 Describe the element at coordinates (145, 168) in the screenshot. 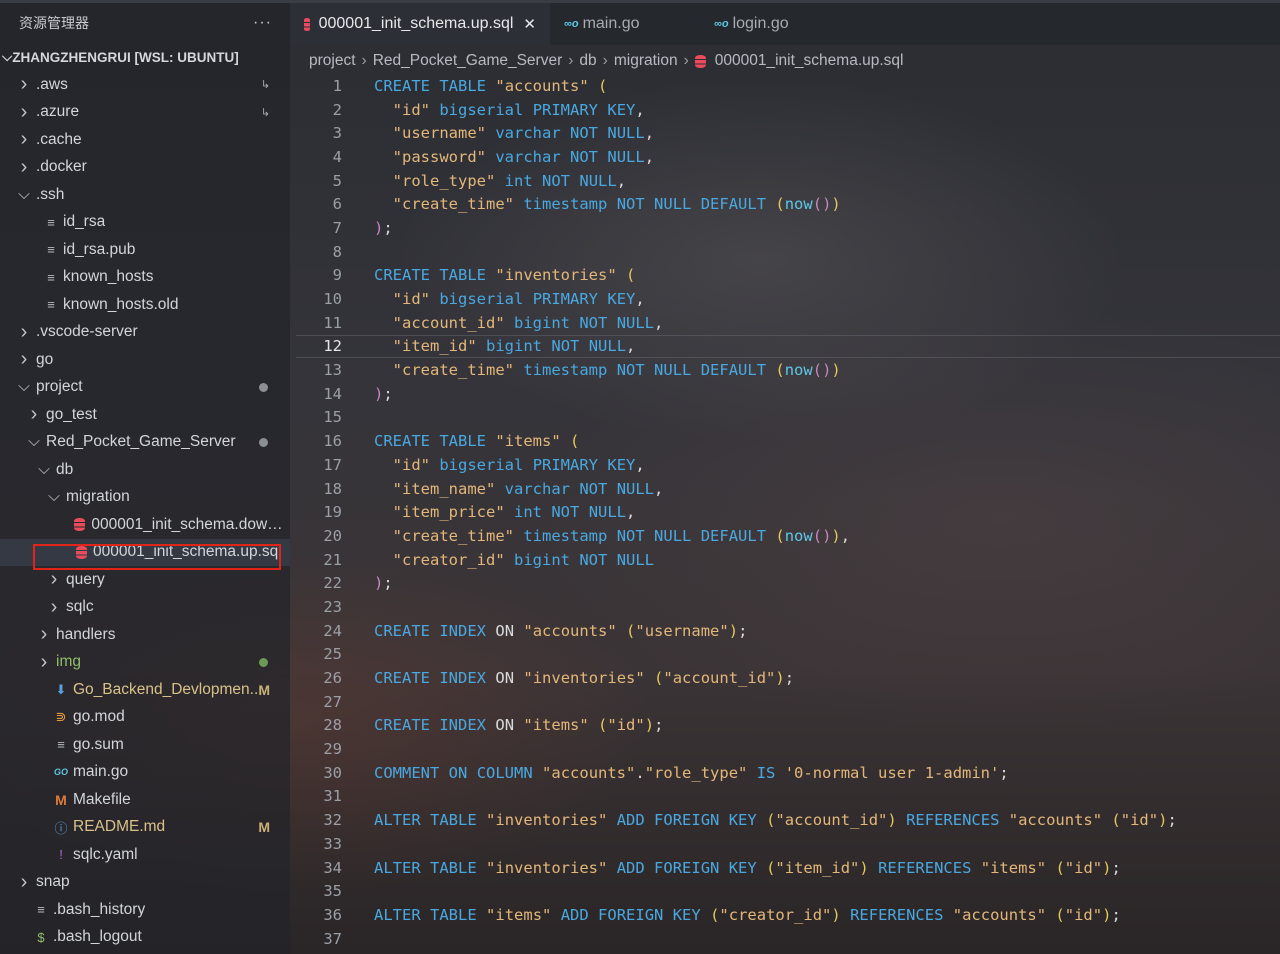

I see `folder-item: › .docker` at that location.